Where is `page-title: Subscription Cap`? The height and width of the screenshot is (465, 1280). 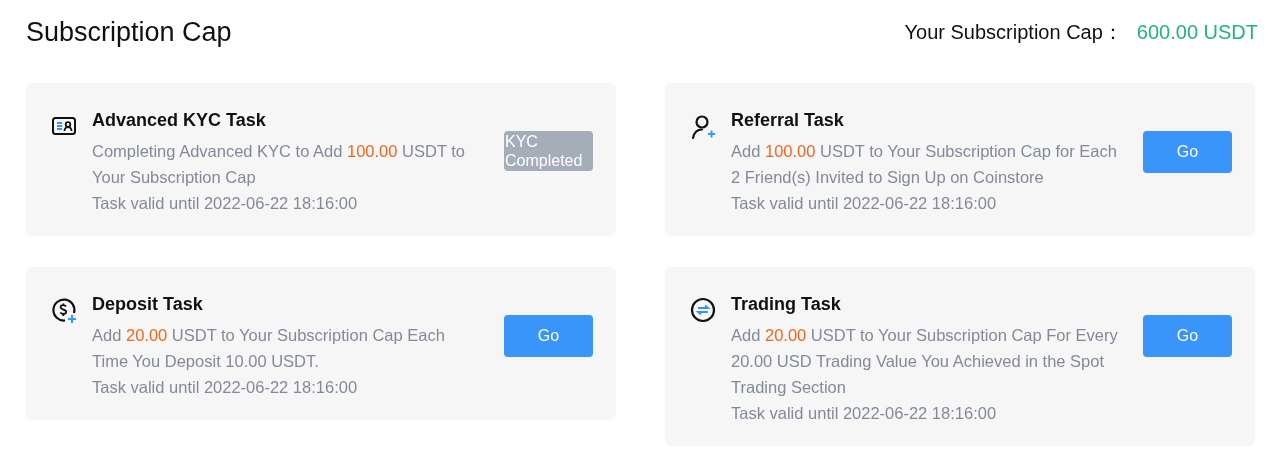
page-title: Subscription Cap is located at coordinates (129, 32).